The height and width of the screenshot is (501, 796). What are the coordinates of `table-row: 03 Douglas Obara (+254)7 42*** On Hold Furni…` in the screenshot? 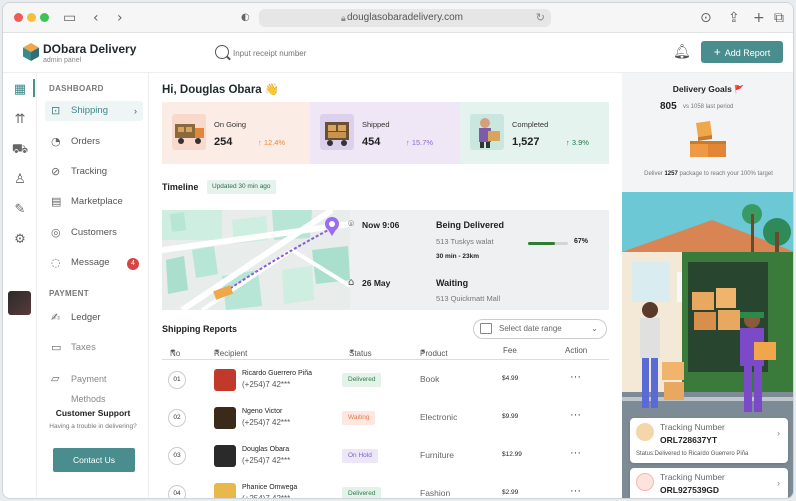 It's located at (385, 456).